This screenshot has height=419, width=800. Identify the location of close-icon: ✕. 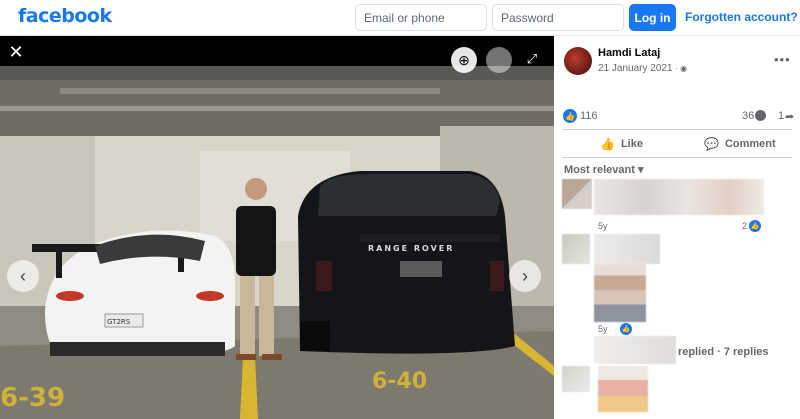
(16, 51).